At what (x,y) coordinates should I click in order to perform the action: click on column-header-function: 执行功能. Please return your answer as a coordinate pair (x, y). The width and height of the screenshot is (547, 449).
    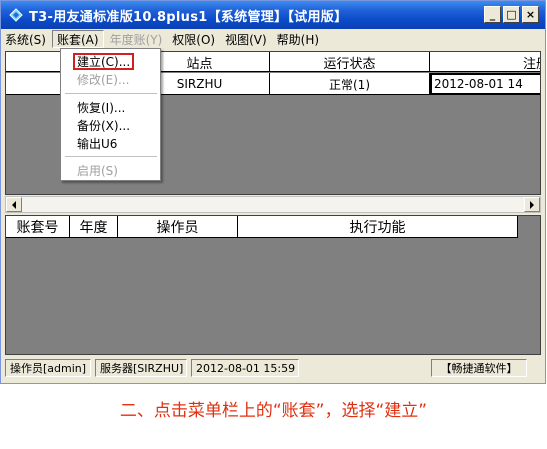
    Looking at the image, I should click on (378, 227).